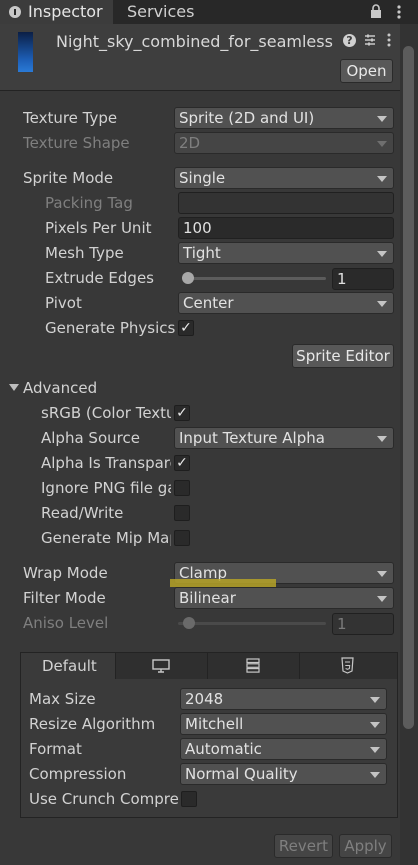  Describe the element at coordinates (363, 624) in the screenshot. I see `aniso-level-field: 1` at that location.